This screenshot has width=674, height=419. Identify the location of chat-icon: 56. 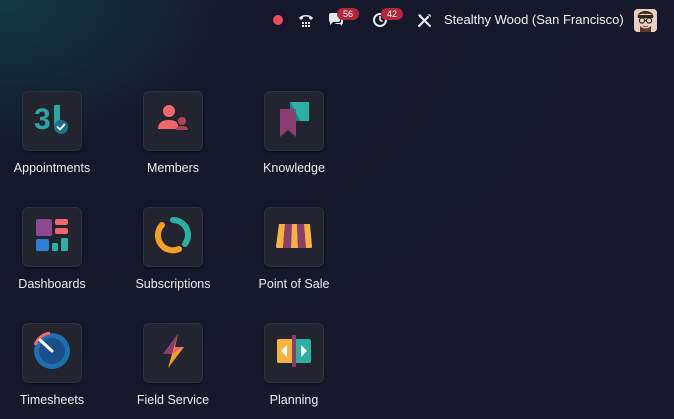
(342, 19).